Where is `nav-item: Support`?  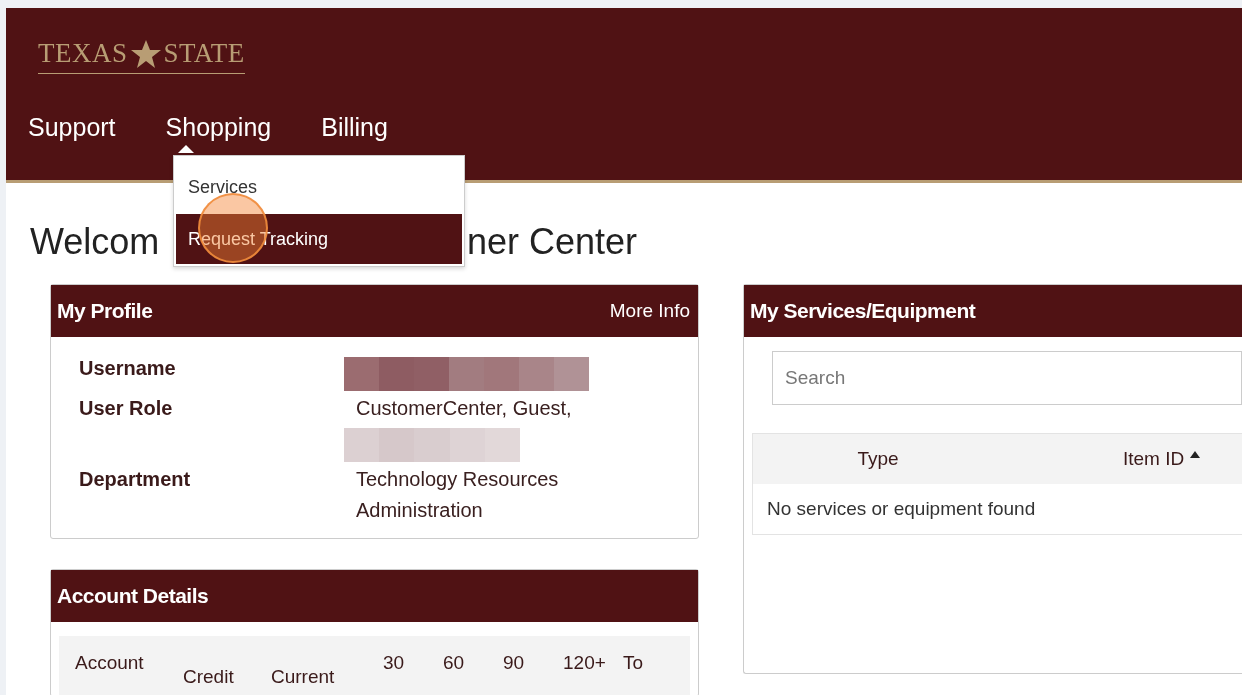 nav-item: Support is located at coordinates (72, 133).